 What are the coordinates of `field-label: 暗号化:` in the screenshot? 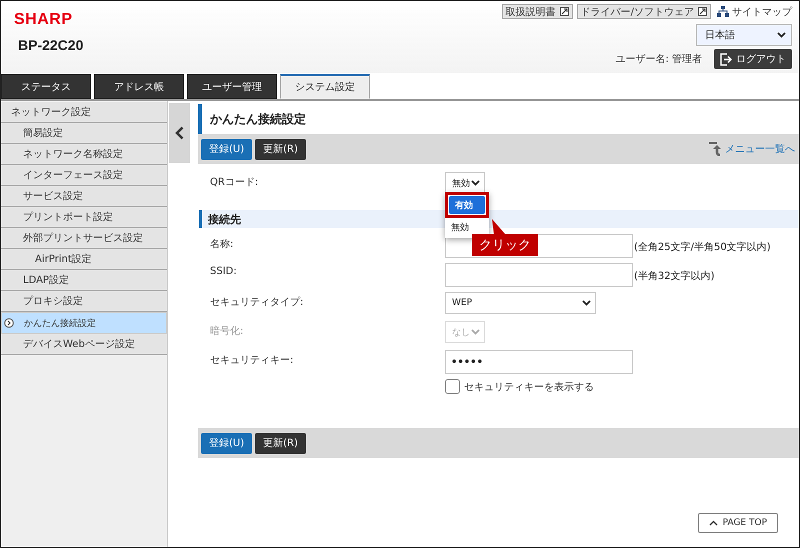 It's located at (227, 331).